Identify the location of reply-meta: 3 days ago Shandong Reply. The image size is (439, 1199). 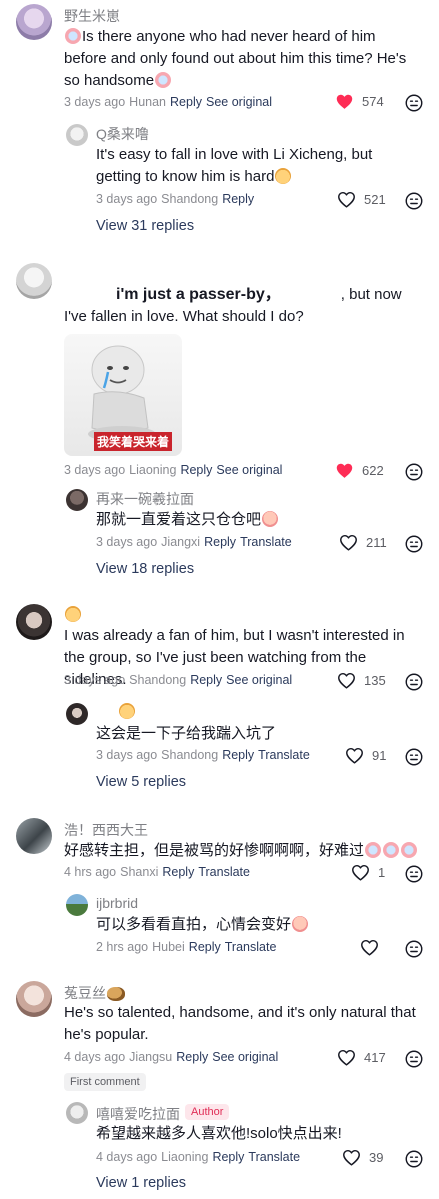
(175, 199).